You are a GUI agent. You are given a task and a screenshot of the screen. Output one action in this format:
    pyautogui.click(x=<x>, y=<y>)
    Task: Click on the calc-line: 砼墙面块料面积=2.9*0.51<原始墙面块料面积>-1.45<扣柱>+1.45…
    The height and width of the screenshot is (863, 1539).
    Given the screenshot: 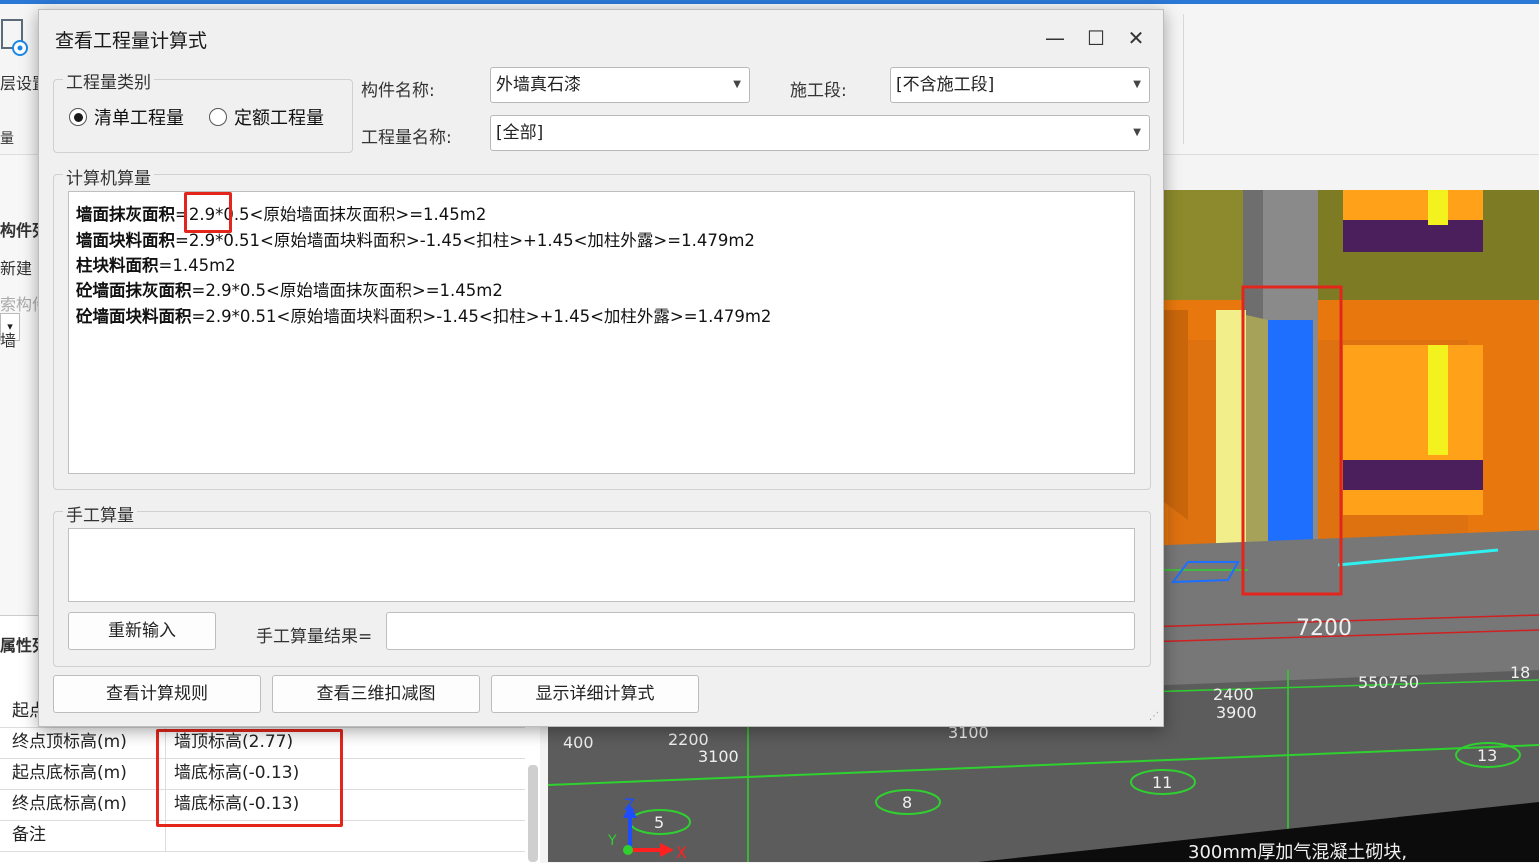 What is the action you would take?
    pyautogui.click(x=424, y=316)
    